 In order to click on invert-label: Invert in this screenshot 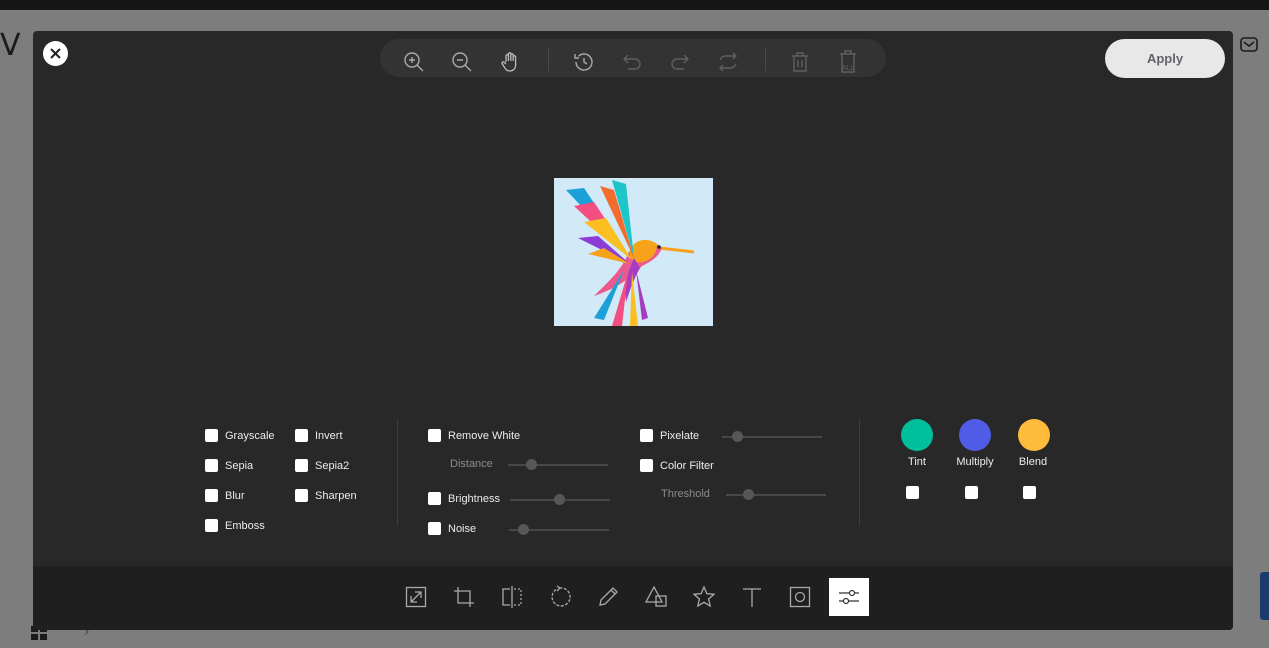, I will do `click(329, 435)`.